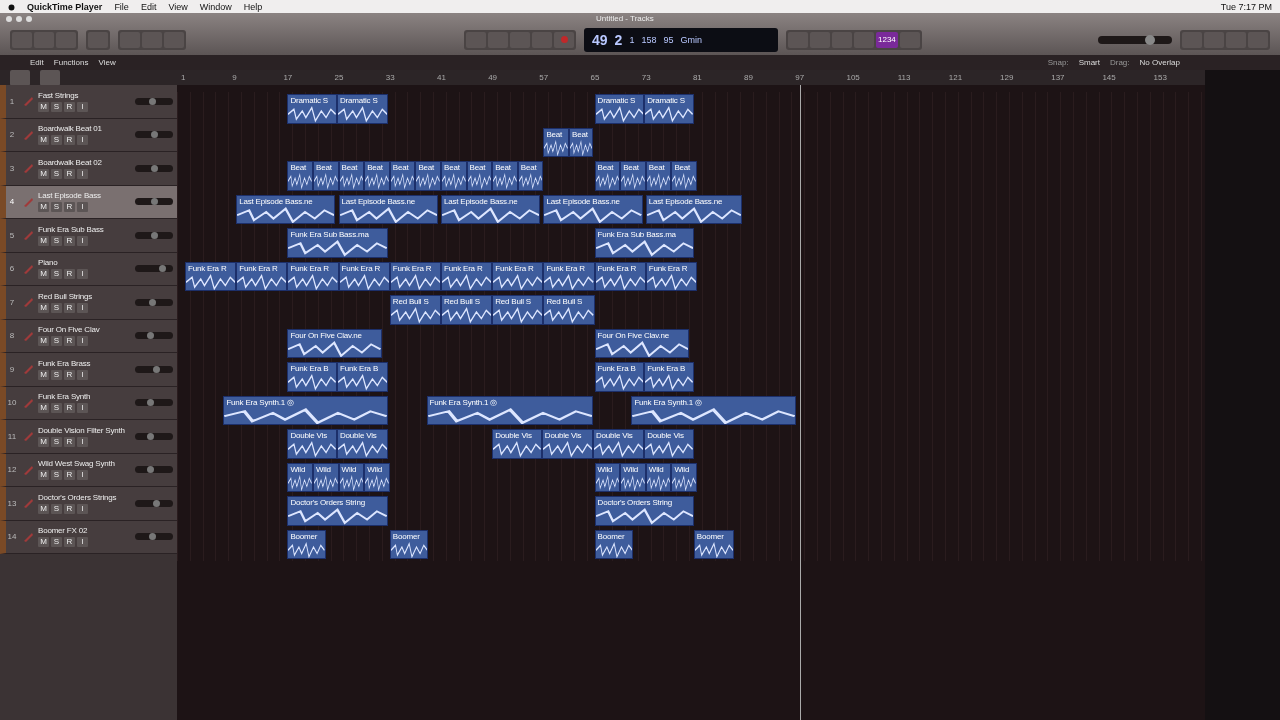 This screenshot has width=1280, height=720. I want to click on audio-region: Dramatic S, so click(669, 109).